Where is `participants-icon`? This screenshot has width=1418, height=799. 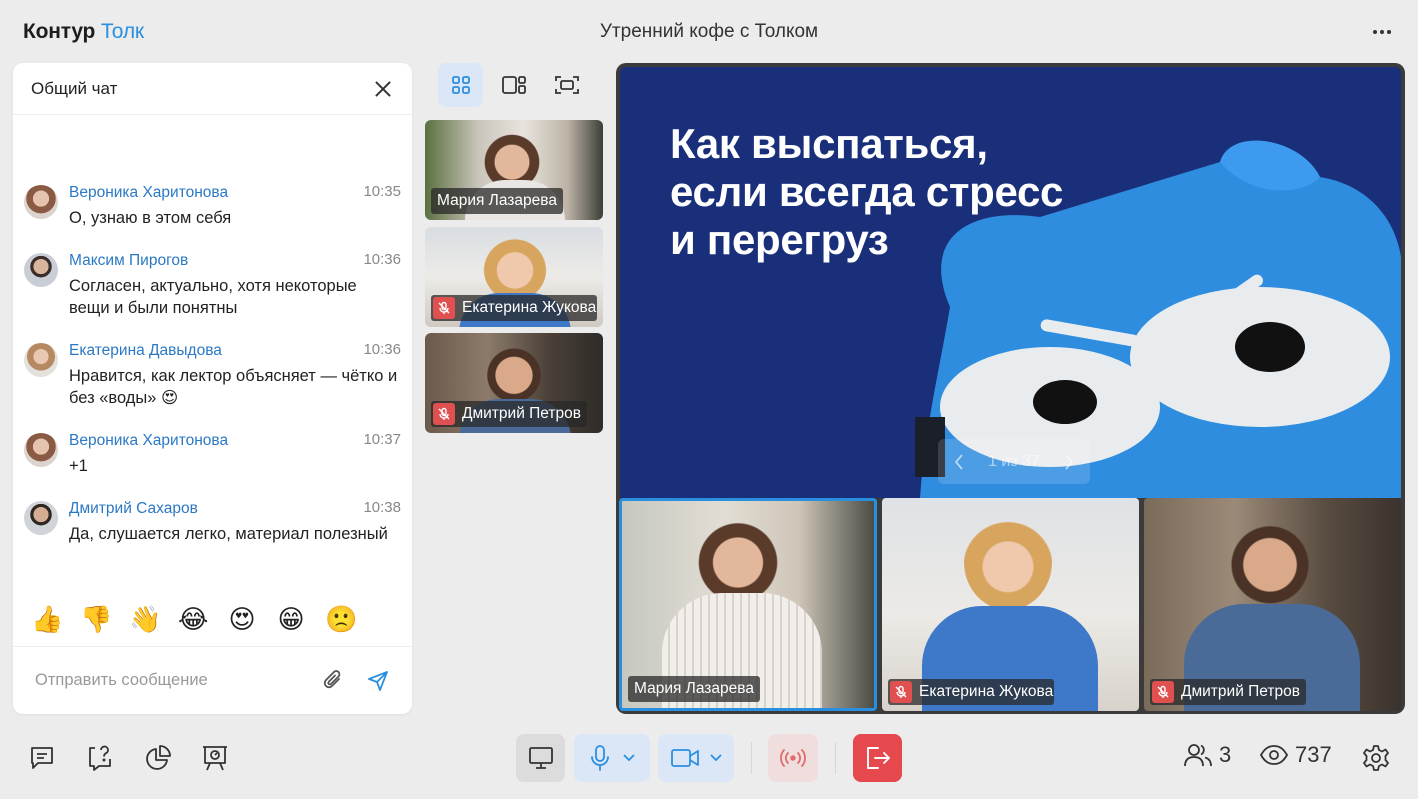 participants-icon is located at coordinates (1198, 755).